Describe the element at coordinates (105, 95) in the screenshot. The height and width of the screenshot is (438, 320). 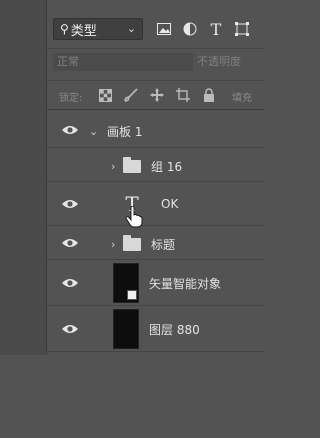
I see `lock-transparent-icon` at that location.